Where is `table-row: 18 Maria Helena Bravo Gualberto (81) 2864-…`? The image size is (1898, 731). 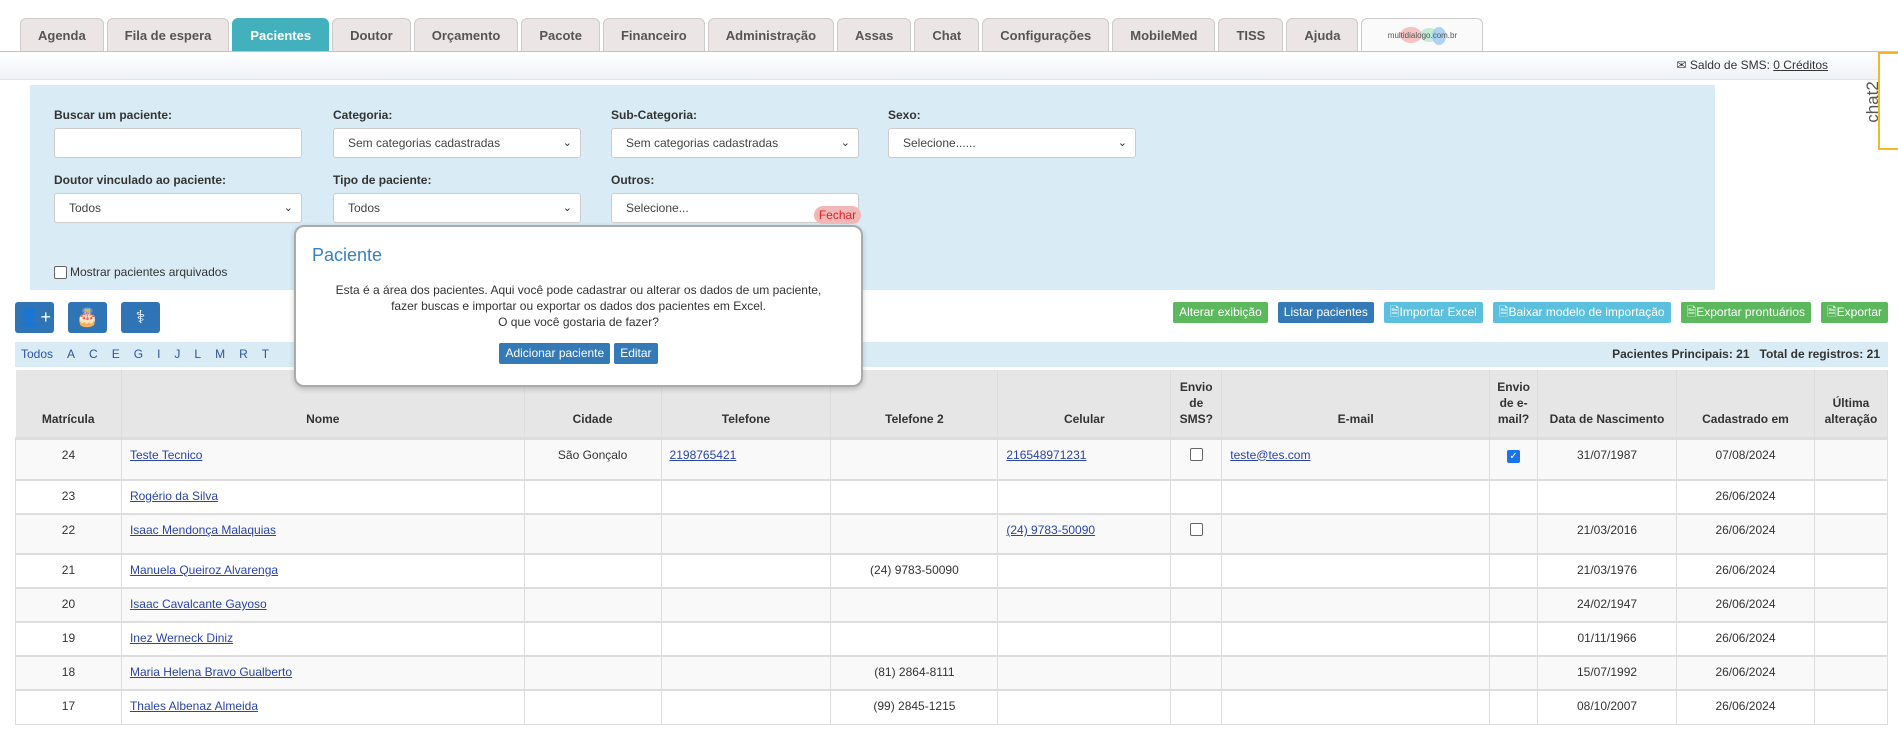 table-row: 18 Maria Helena Bravo Gualberto (81) 2864-… is located at coordinates (952, 673).